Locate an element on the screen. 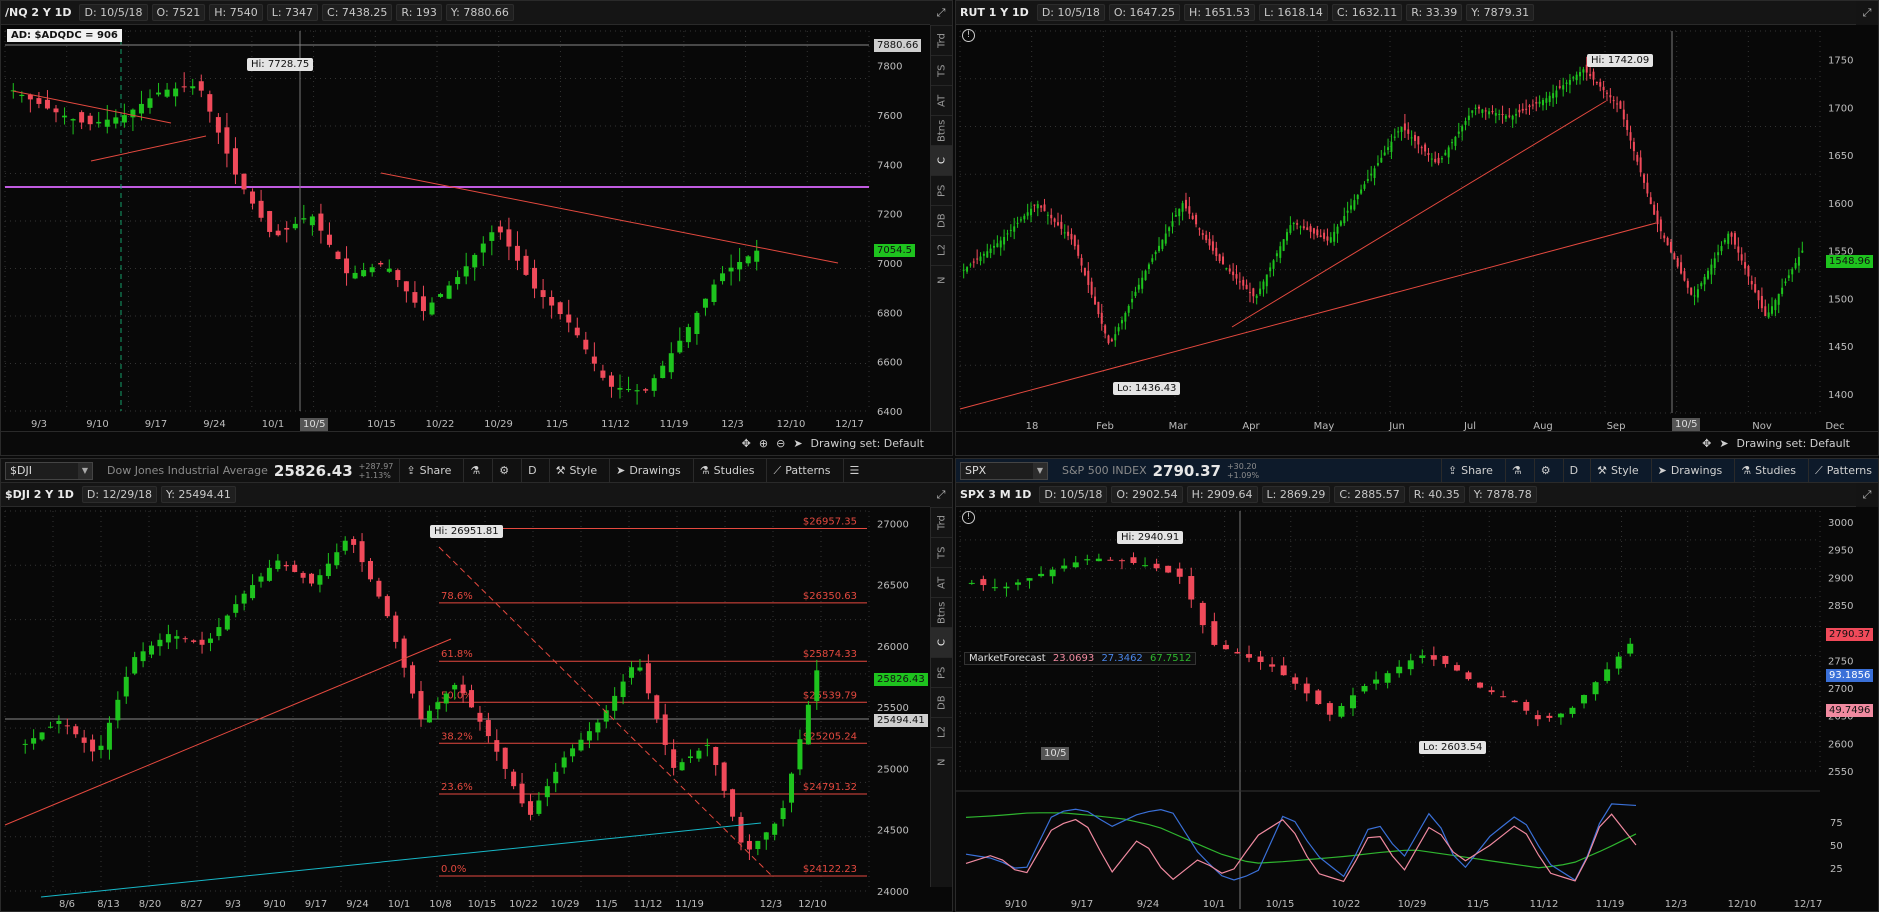 This screenshot has height=912, width=1879. y-tick-label: 27000 is located at coordinates (893, 524).